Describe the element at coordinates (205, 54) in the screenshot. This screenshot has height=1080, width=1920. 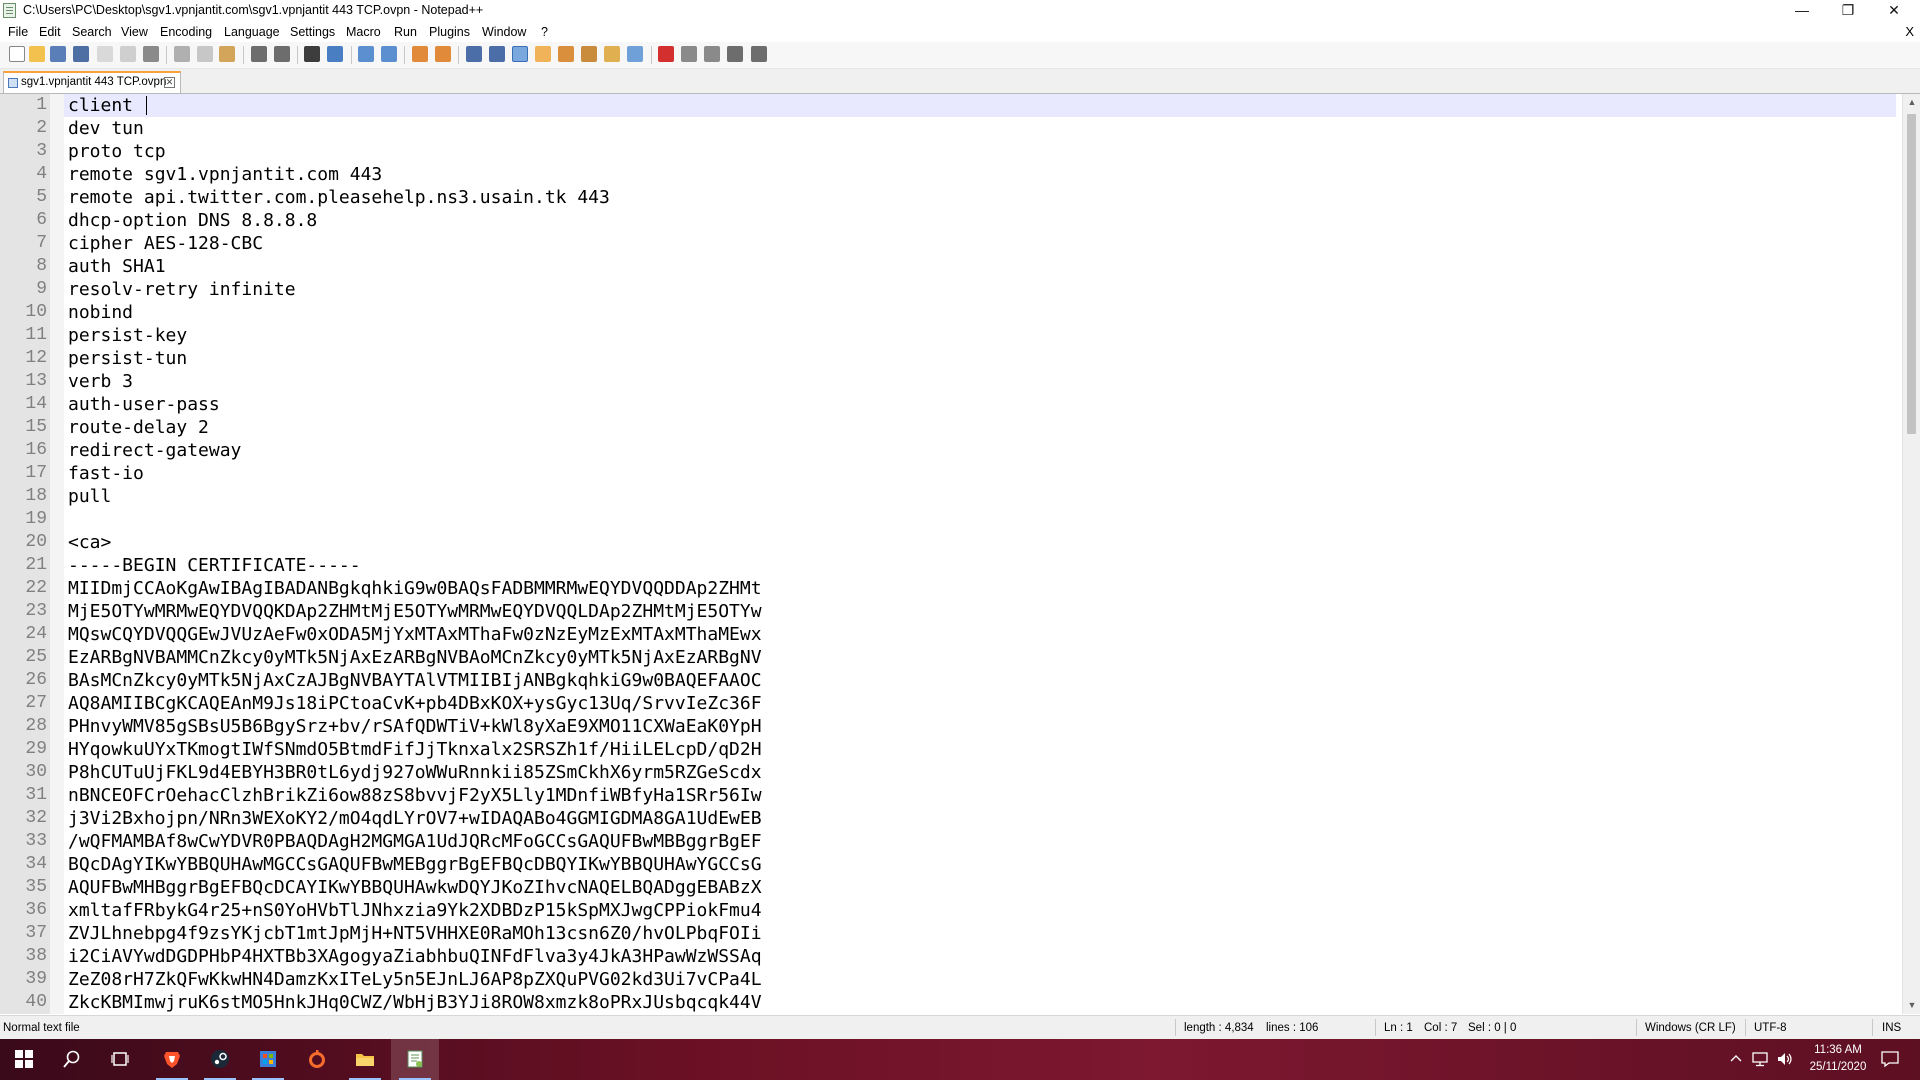
I see `copy-icon` at that location.